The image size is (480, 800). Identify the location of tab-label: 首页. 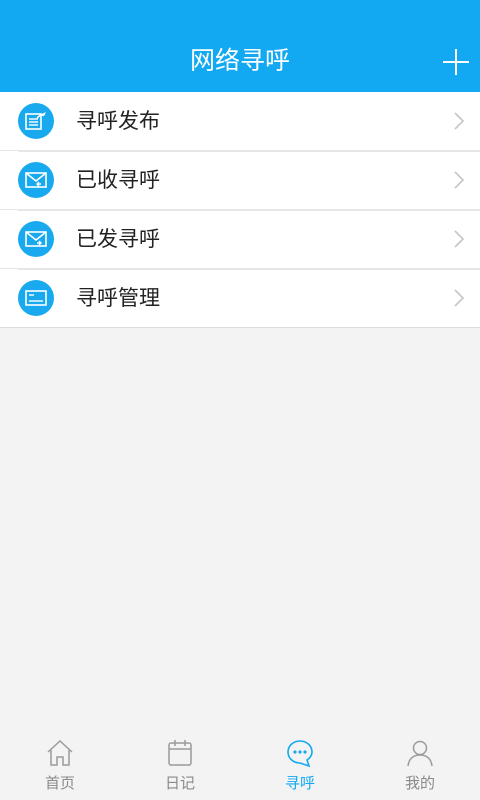
(59, 783).